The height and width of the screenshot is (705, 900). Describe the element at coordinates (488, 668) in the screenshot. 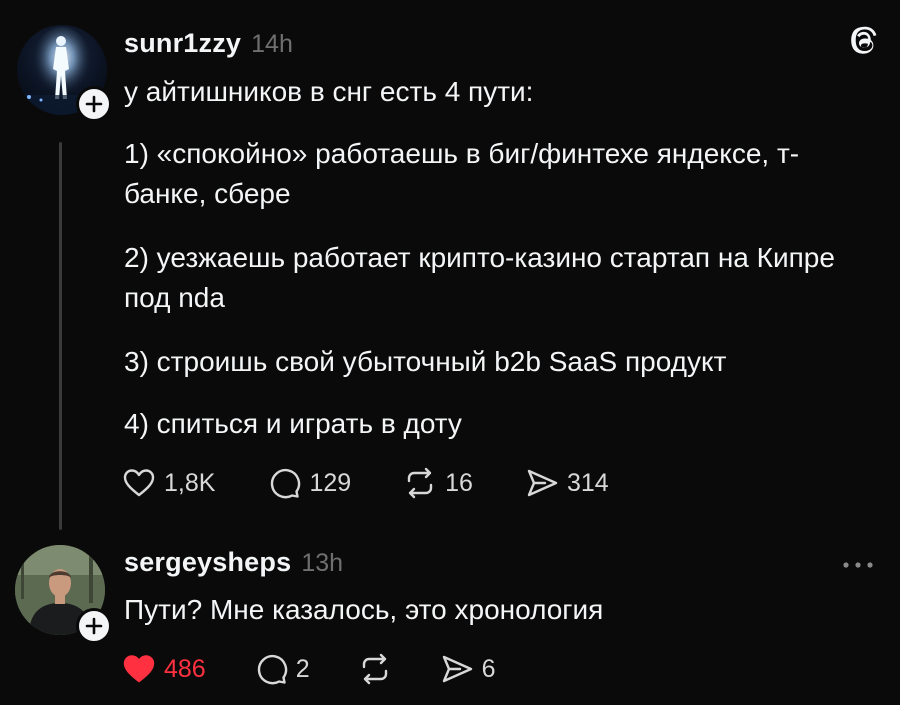

I see `share-count: 6` at that location.